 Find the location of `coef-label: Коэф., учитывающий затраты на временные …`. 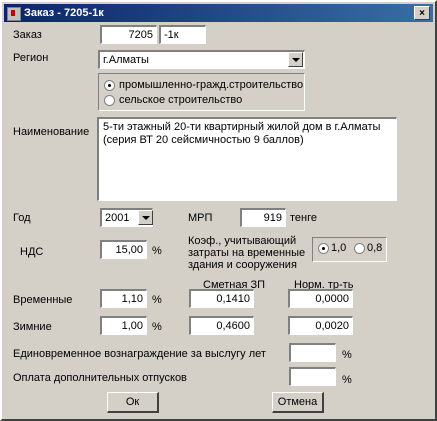

coef-label: Коэф., учитывающий затраты на временные … is located at coordinates (247, 253).